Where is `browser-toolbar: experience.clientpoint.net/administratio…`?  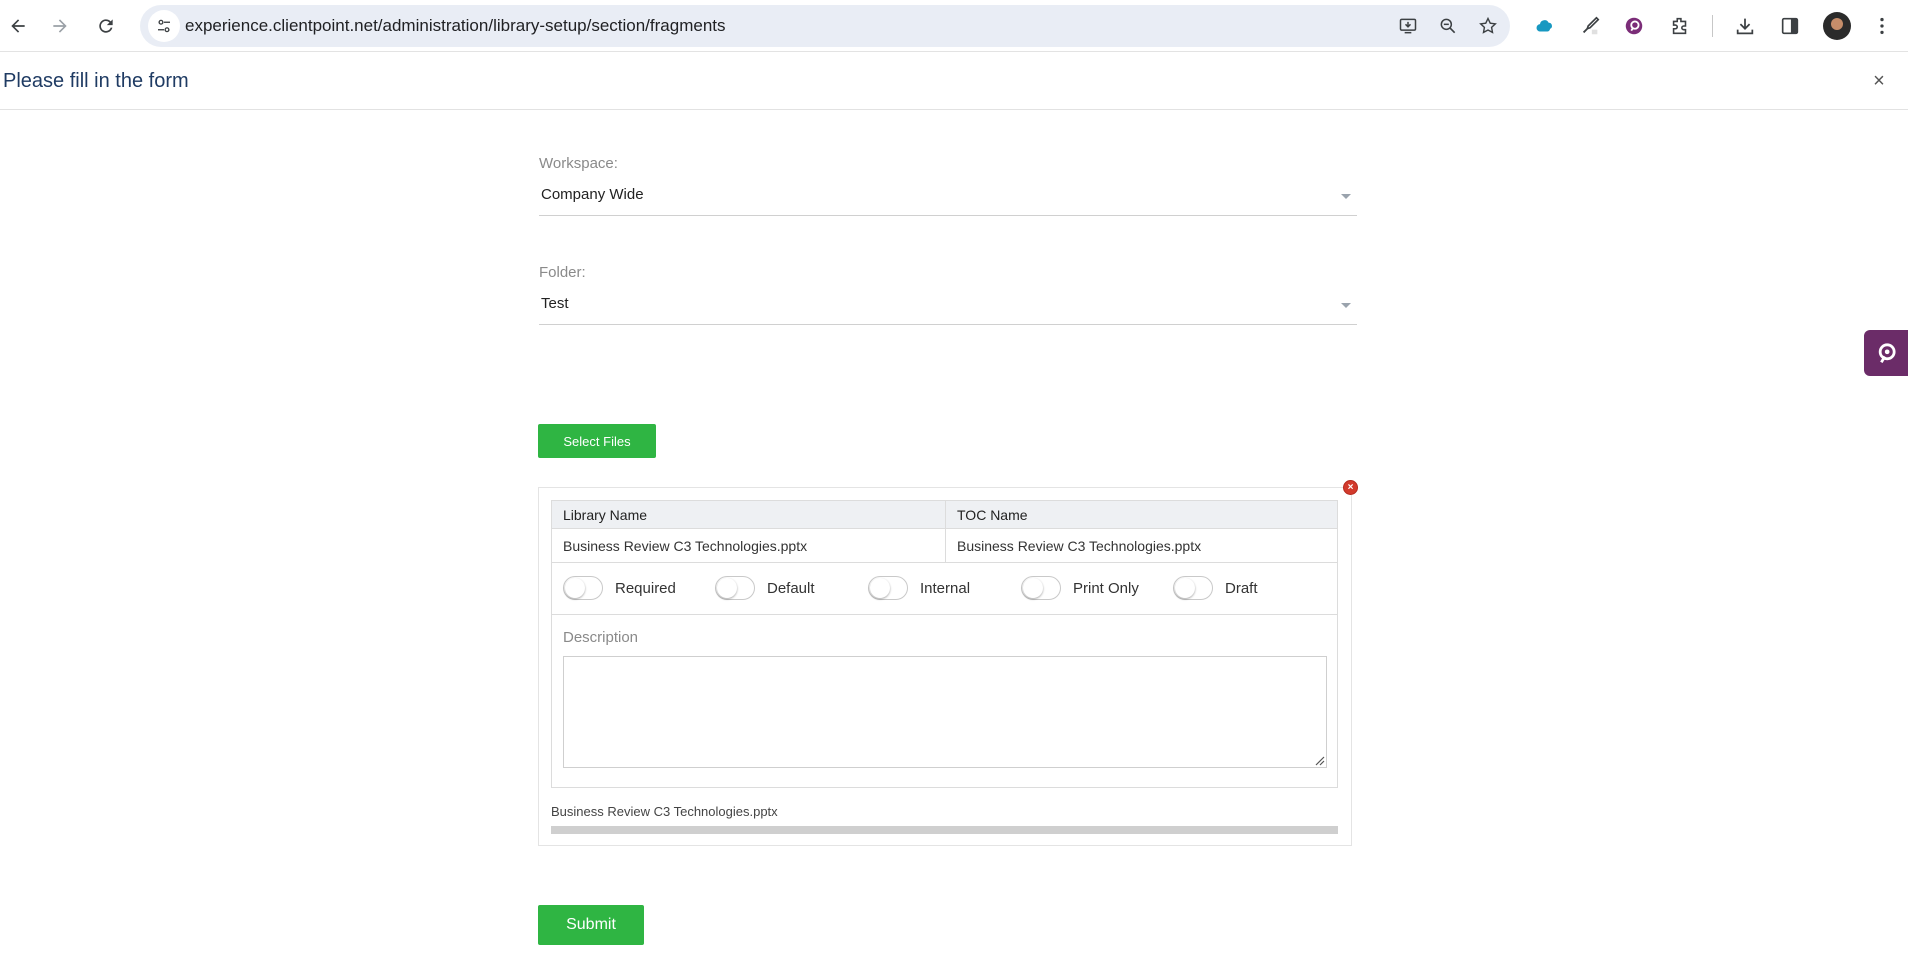
browser-toolbar: experience.clientpoint.net/administratio… is located at coordinates (954, 26).